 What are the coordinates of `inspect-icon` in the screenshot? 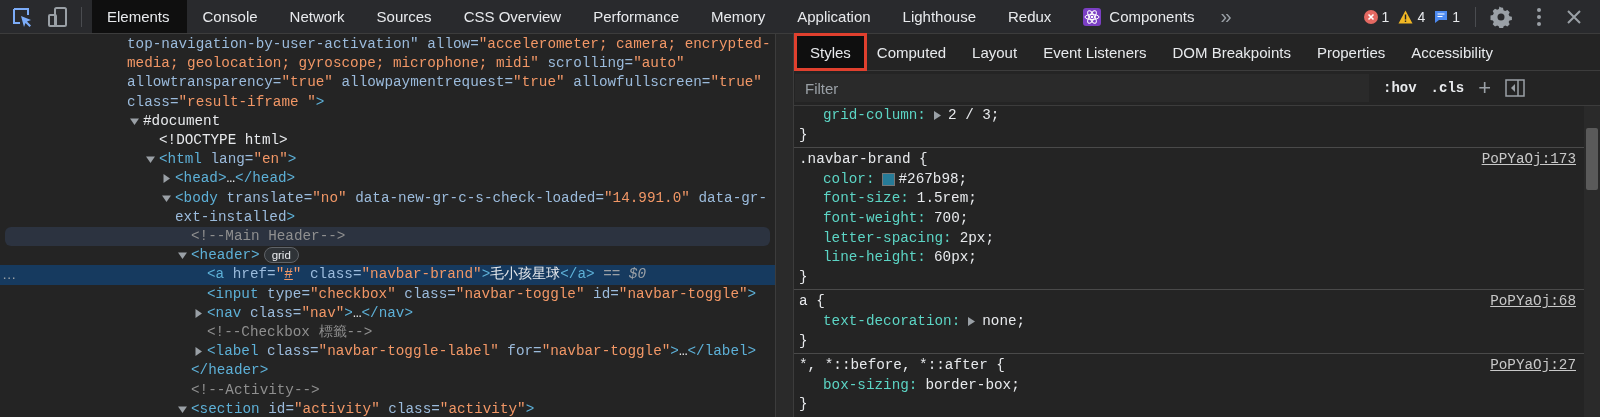 It's located at (22, 16).